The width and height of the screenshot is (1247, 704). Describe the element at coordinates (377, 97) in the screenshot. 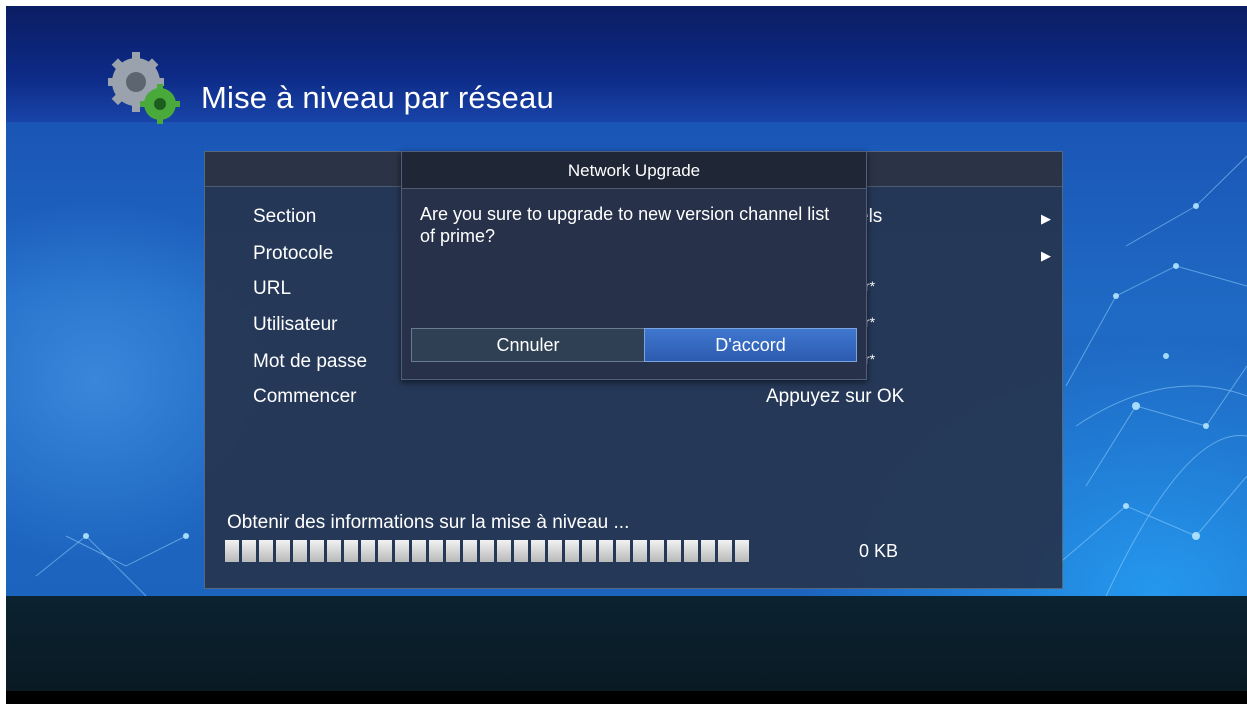

I see `page-title: Mise à niveau par réseau` at that location.